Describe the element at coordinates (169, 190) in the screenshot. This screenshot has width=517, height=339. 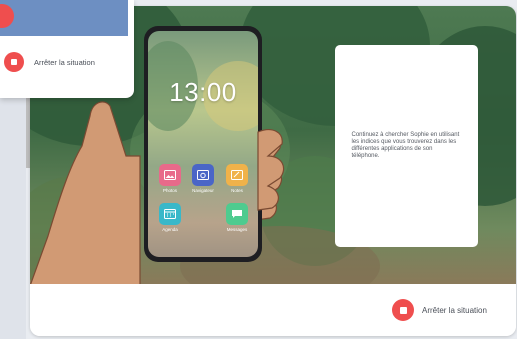
I see `app-label: Photos` at that location.